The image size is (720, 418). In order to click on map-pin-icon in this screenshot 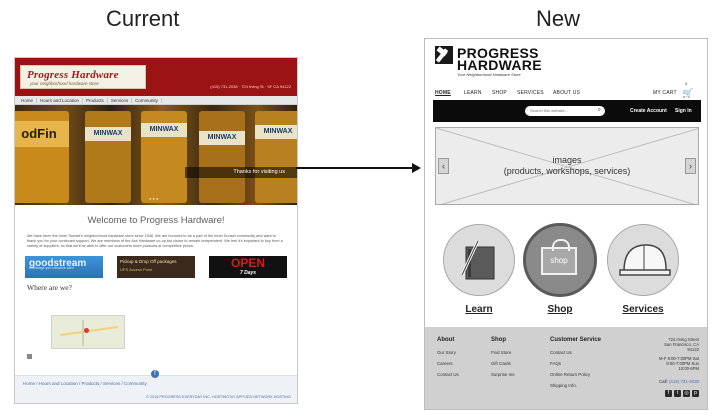, I will do `click(86, 330)`.